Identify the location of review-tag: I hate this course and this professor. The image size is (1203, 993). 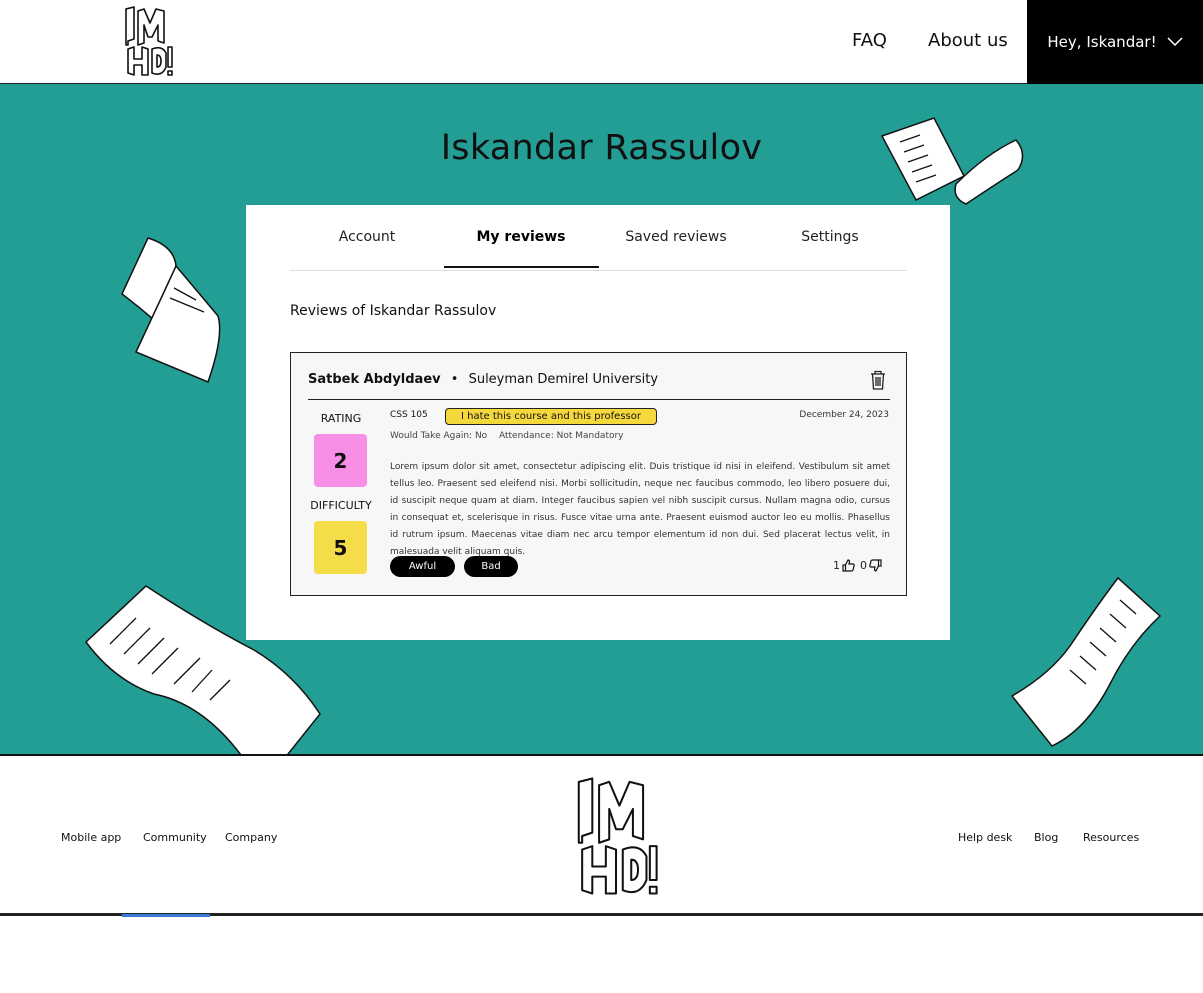
(551, 416).